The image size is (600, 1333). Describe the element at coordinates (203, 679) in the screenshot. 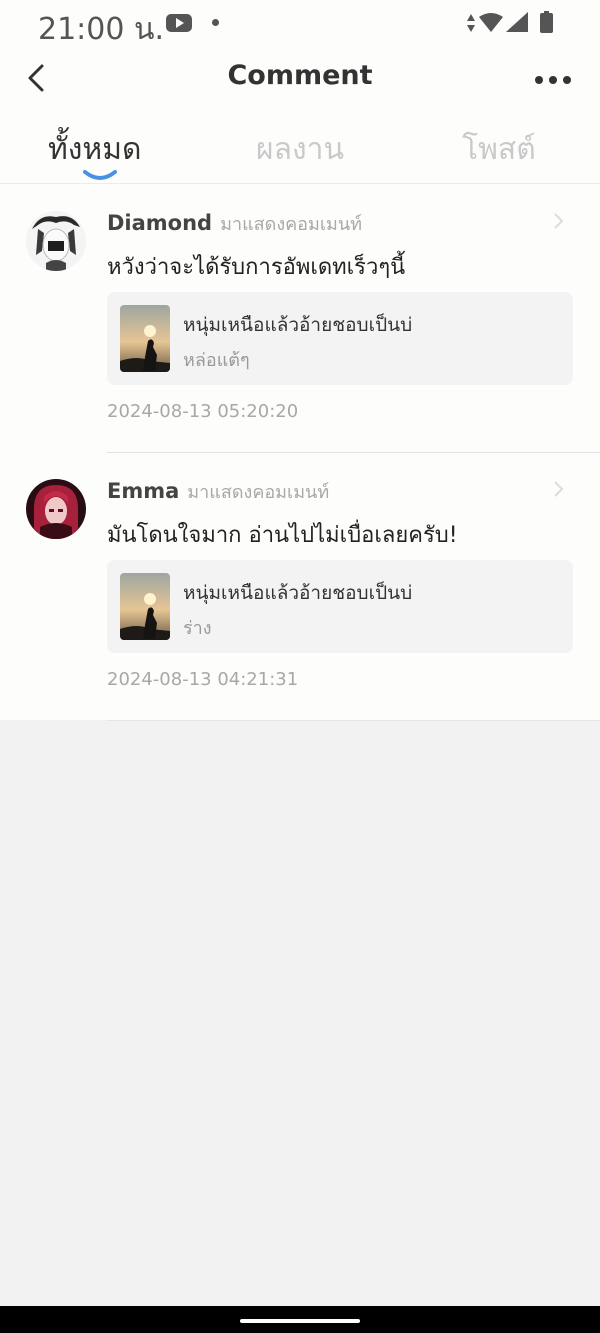

I see `comment-timestamp: 2024-08-13 04:21:31` at that location.